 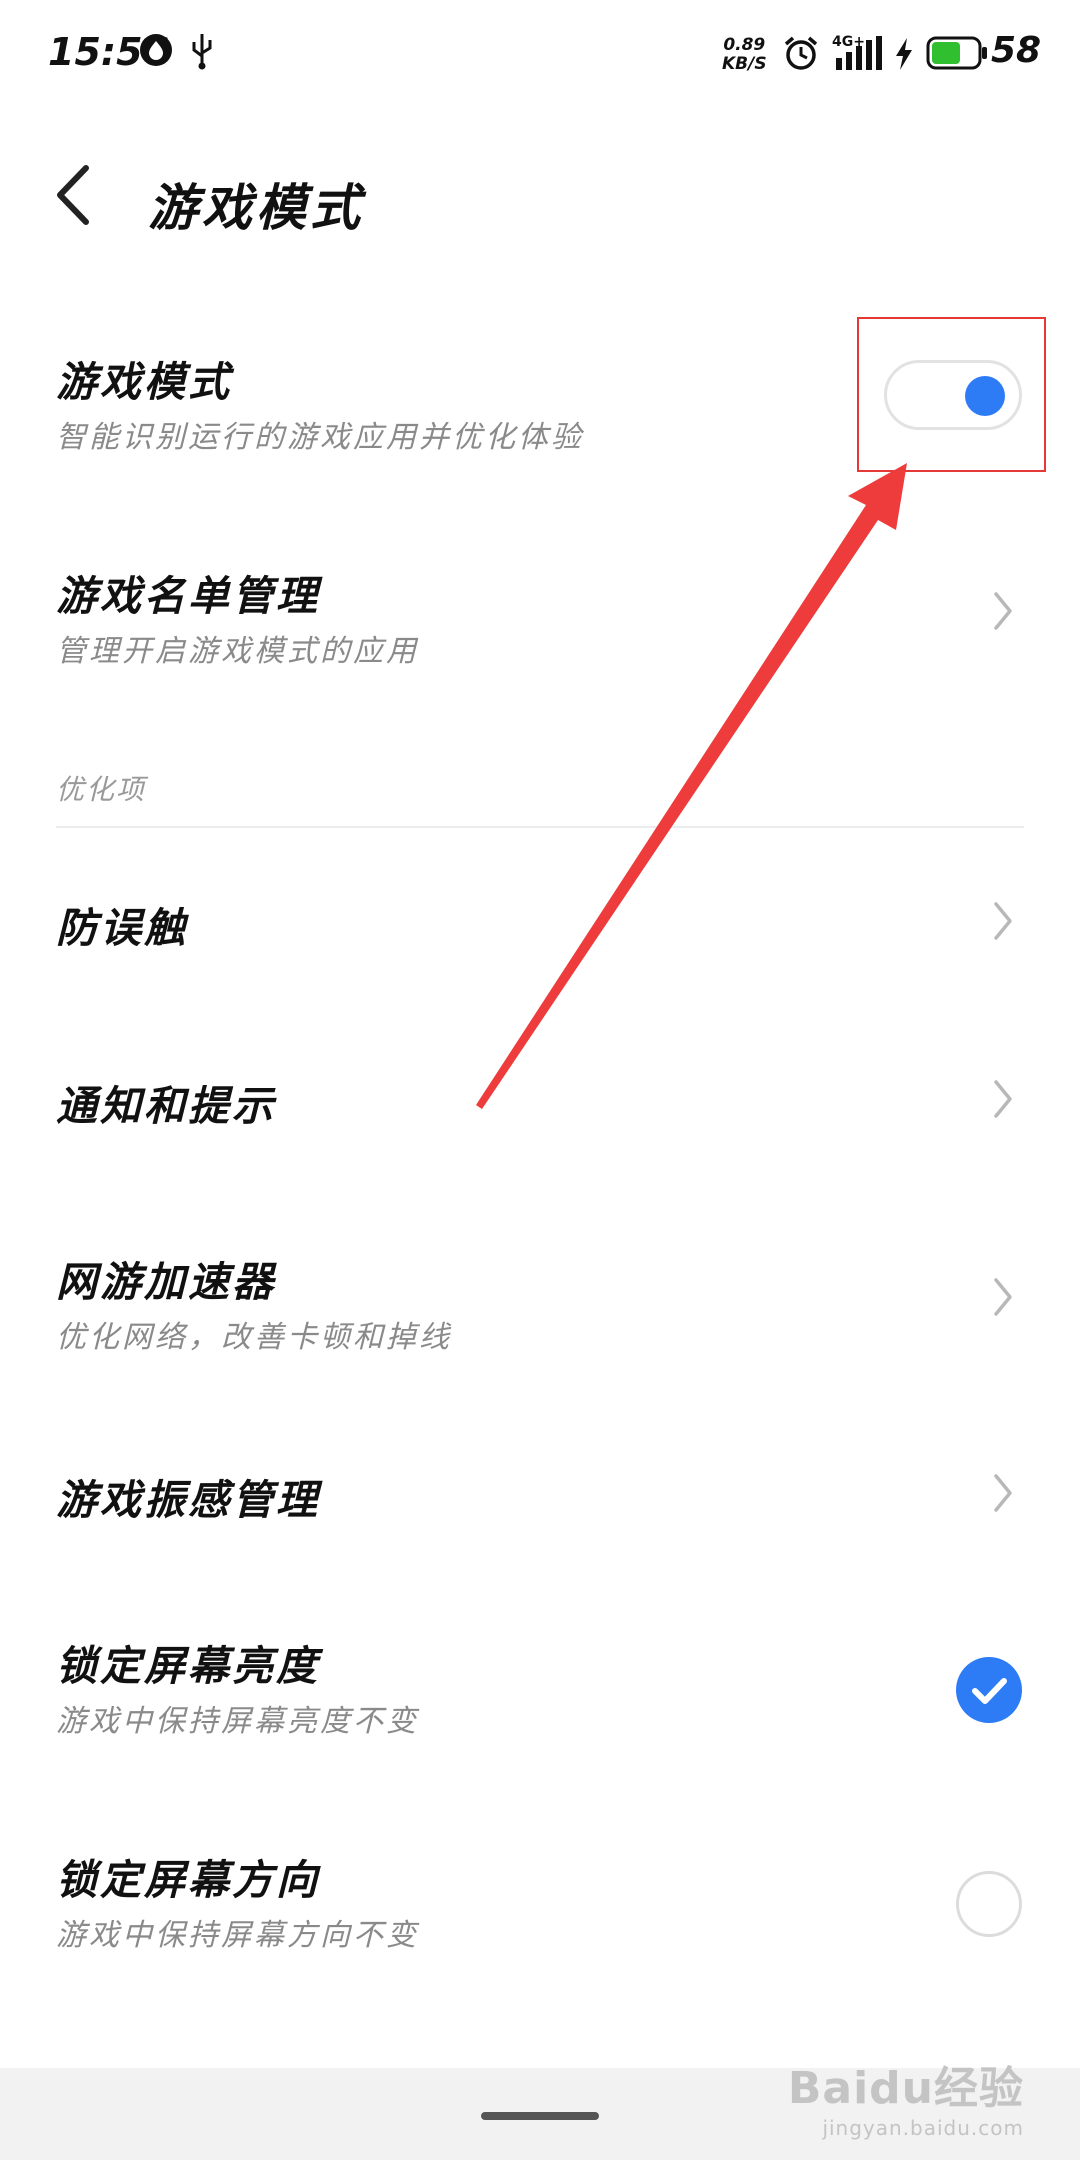 What do you see at coordinates (540, 55) in the screenshot?
I see `status-bar: 15:56 0.89 KB/S 4G+ 58` at bounding box center [540, 55].